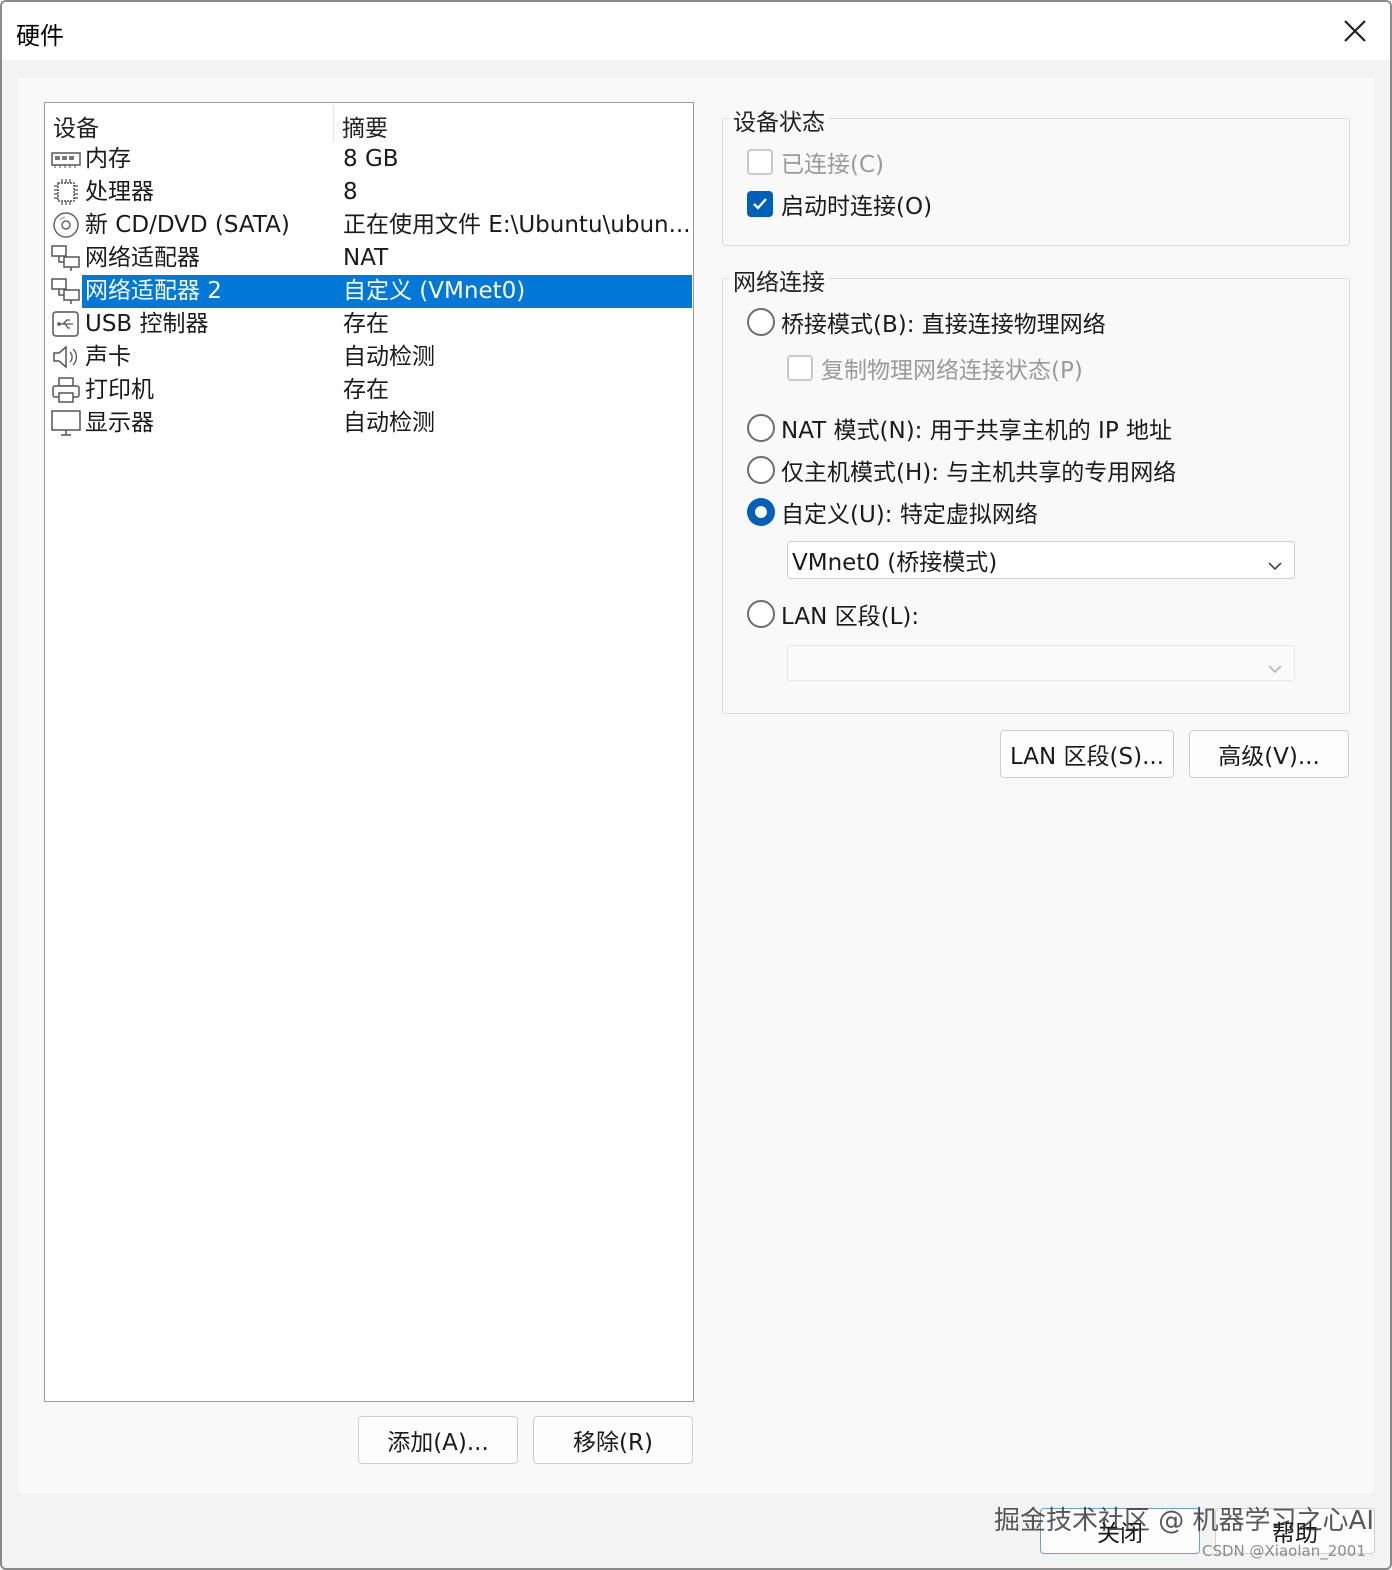  Describe the element at coordinates (142, 258) in the screenshot. I see `device-name: 网络适配器` at that location.